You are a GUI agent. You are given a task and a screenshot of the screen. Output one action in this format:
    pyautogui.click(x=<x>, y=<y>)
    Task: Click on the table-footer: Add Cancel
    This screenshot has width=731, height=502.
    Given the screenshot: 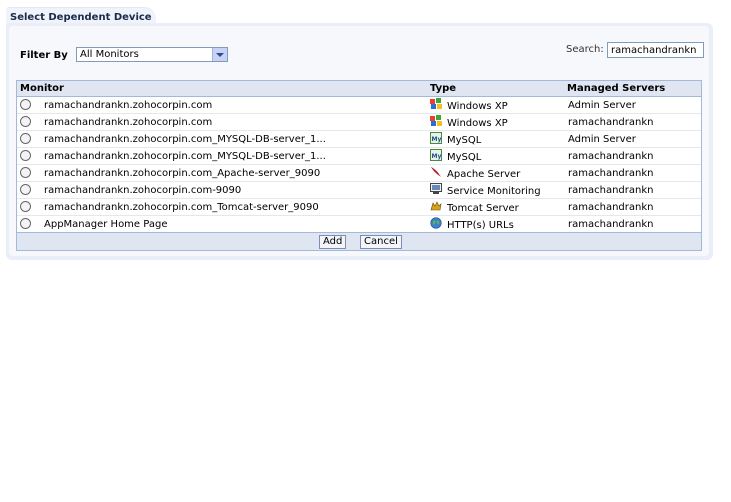 What is the action you would take?
    pyautogui.click(x=359, y=241)
    